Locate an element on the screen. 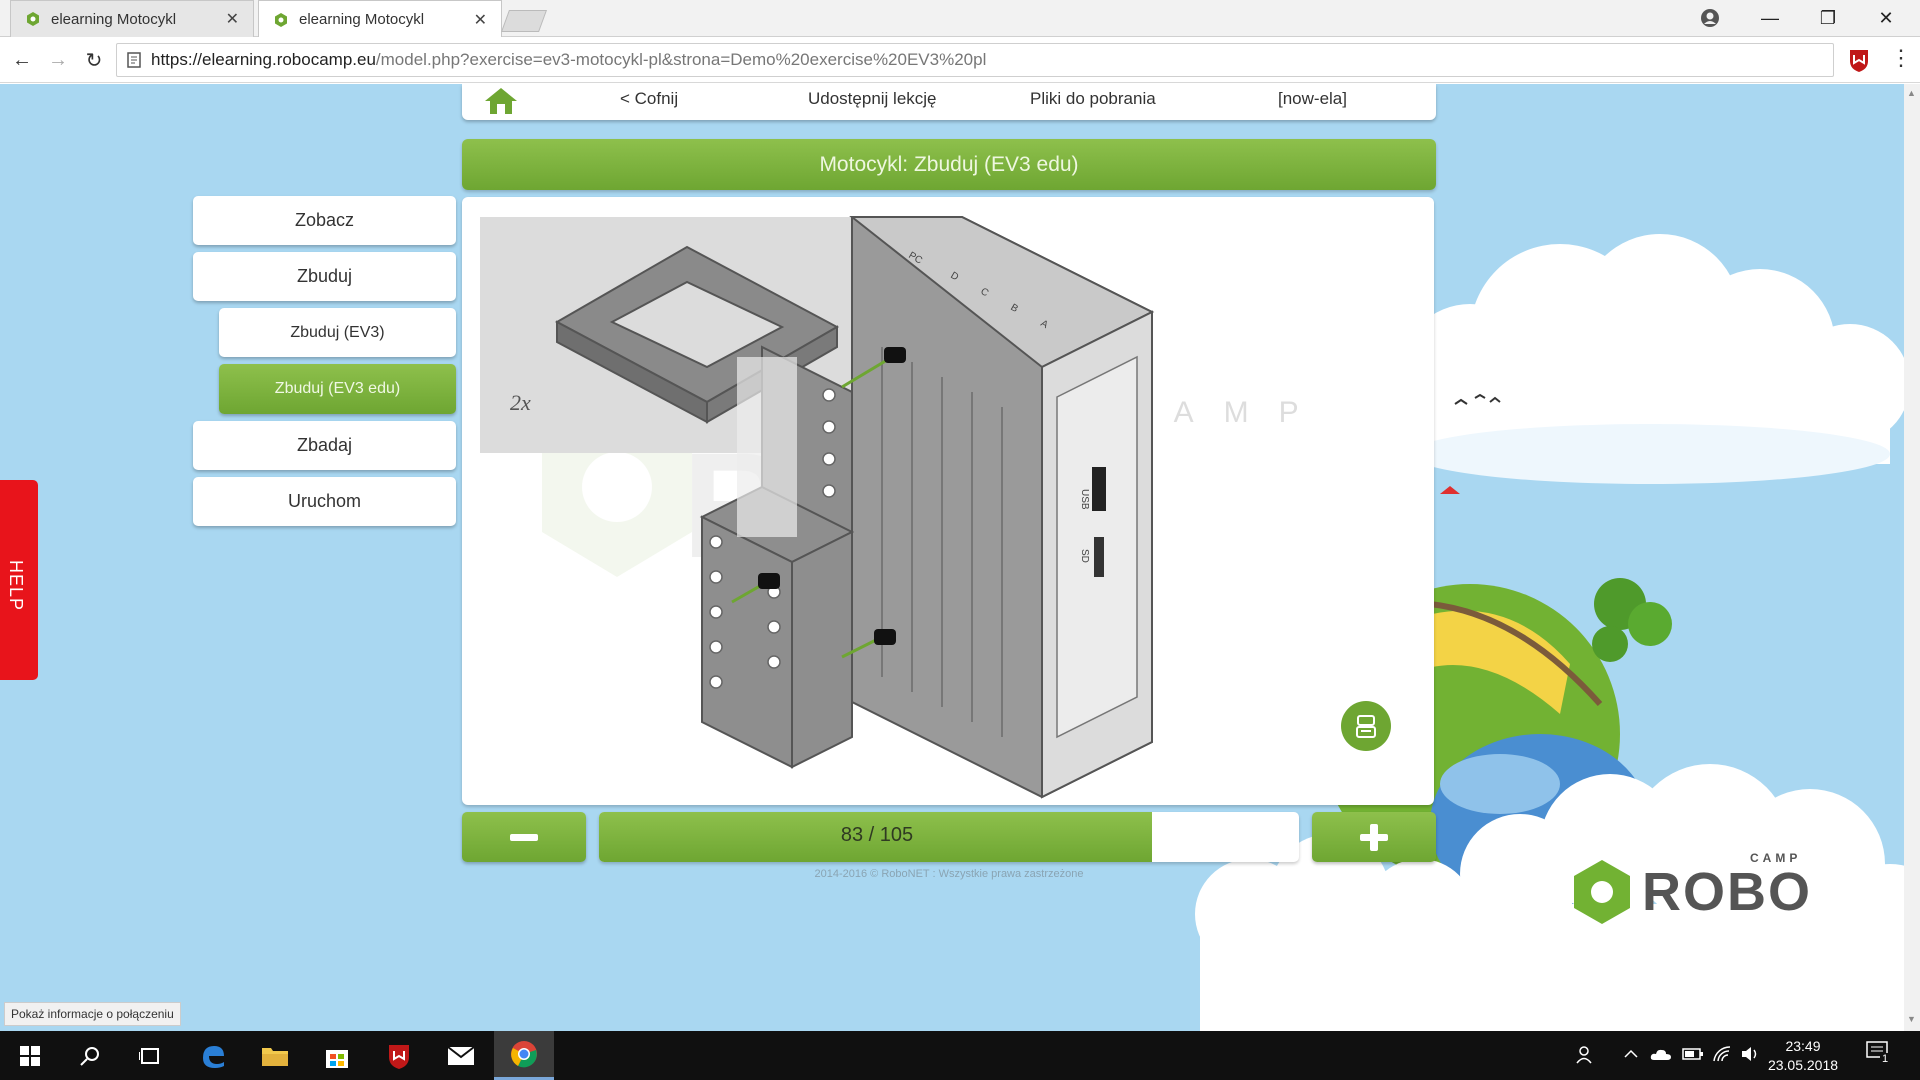 This screenshot has height=1080, width=1920. help-label: HELP is located at coordinates (16, 586).